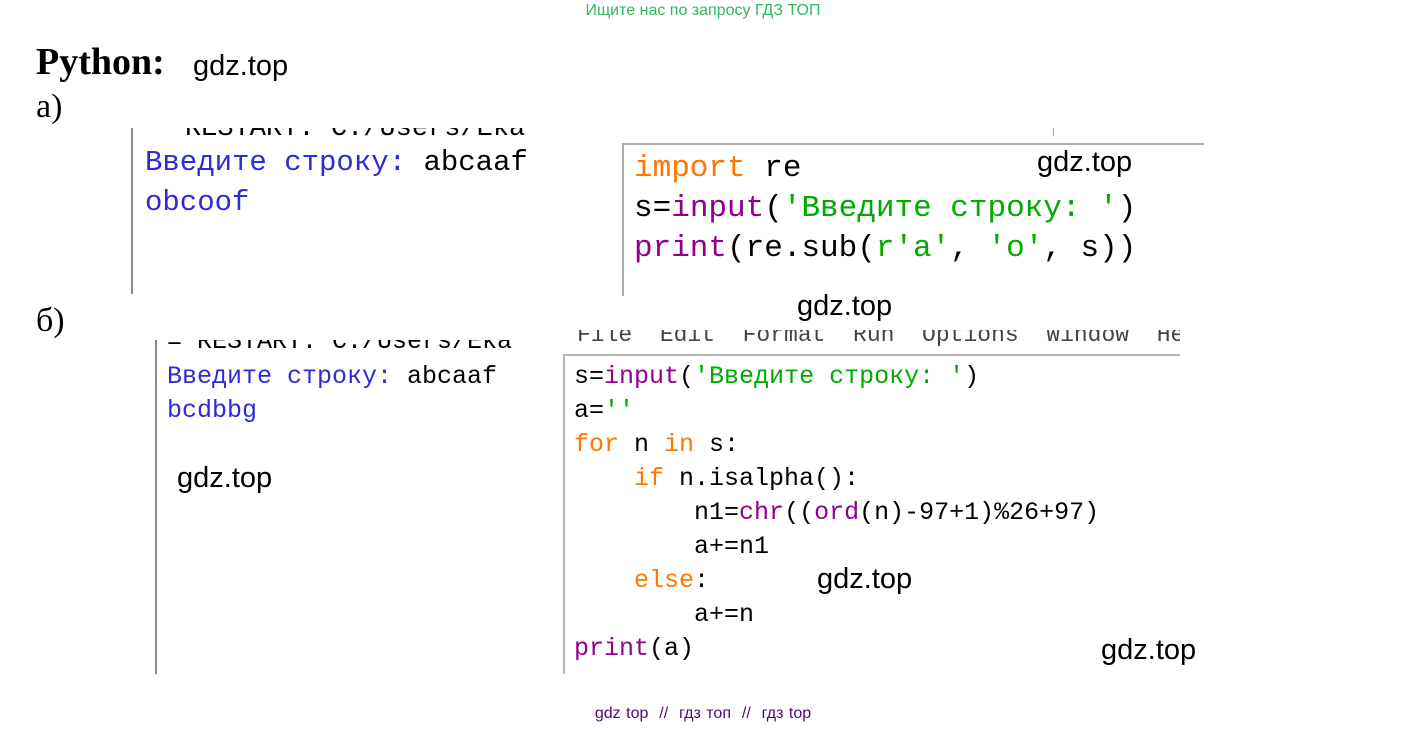 This screenshot has width=1406, height=729. Describe the element at coordinates (664, 614) in the screenshot. I see `code-line-8: a+=n` at that location.